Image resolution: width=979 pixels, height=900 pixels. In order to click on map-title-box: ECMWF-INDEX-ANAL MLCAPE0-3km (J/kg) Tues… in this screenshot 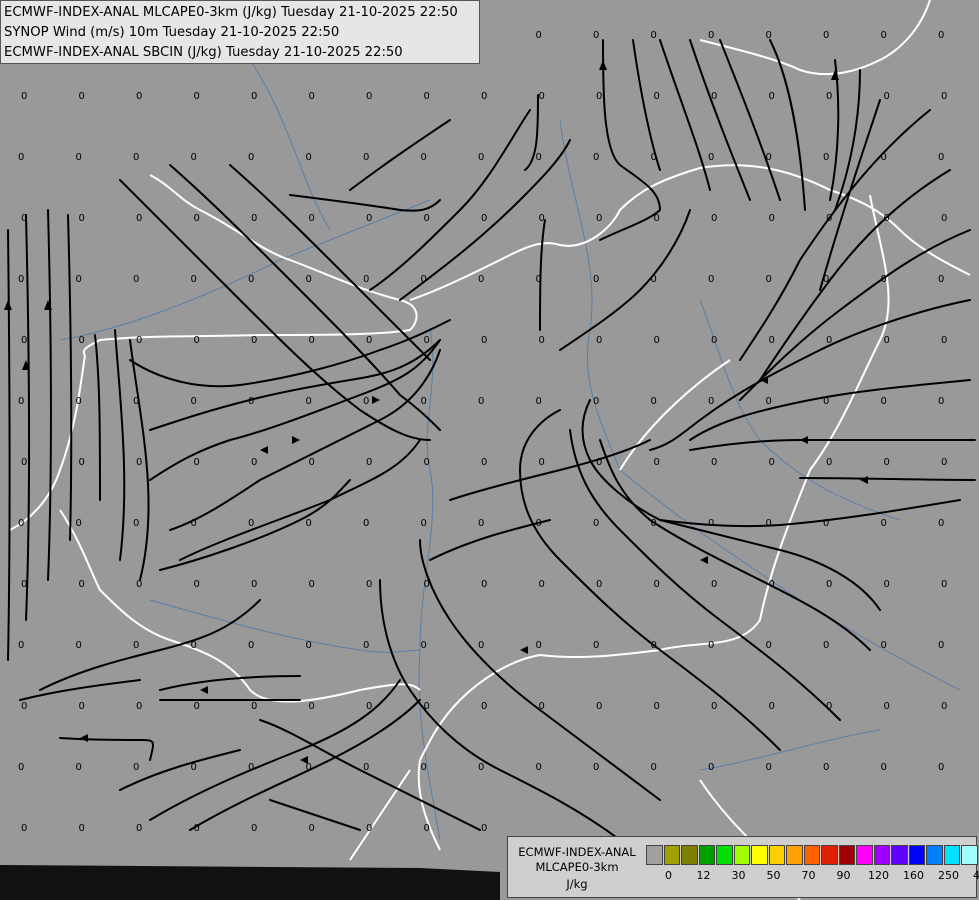, I will do `click(240, 32)`.